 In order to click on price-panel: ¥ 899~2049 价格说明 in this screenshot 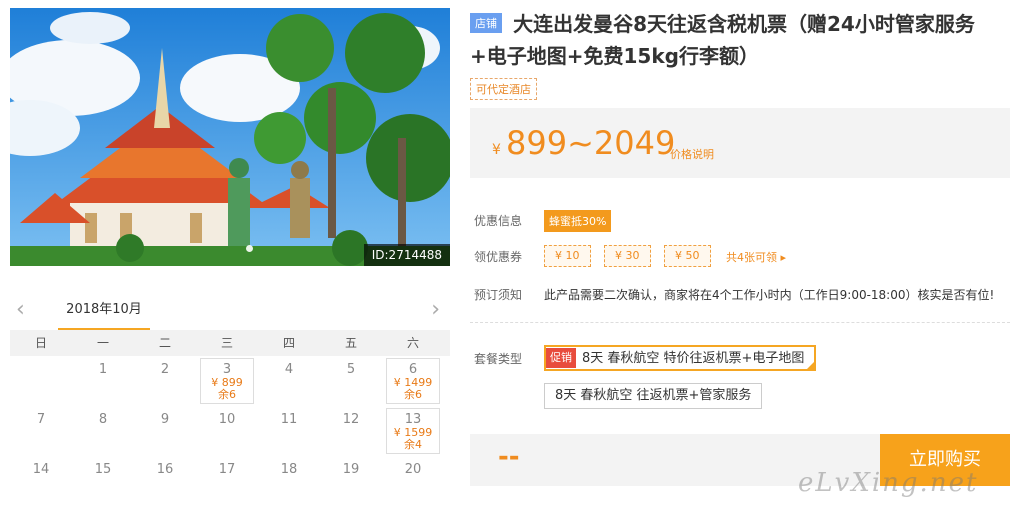, I will do `click(740, 143)`.